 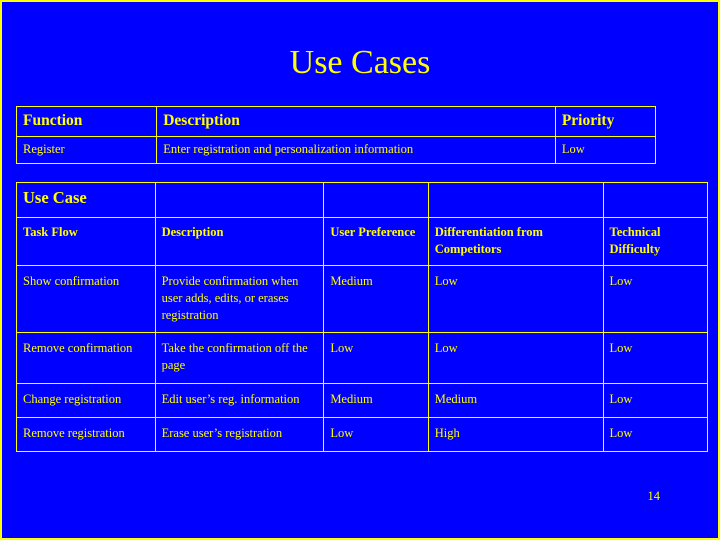 What do you see at coordinates (515, 434) in the screenshot?
I see `cell-differentiation: High` at bounding box center [515, 434].